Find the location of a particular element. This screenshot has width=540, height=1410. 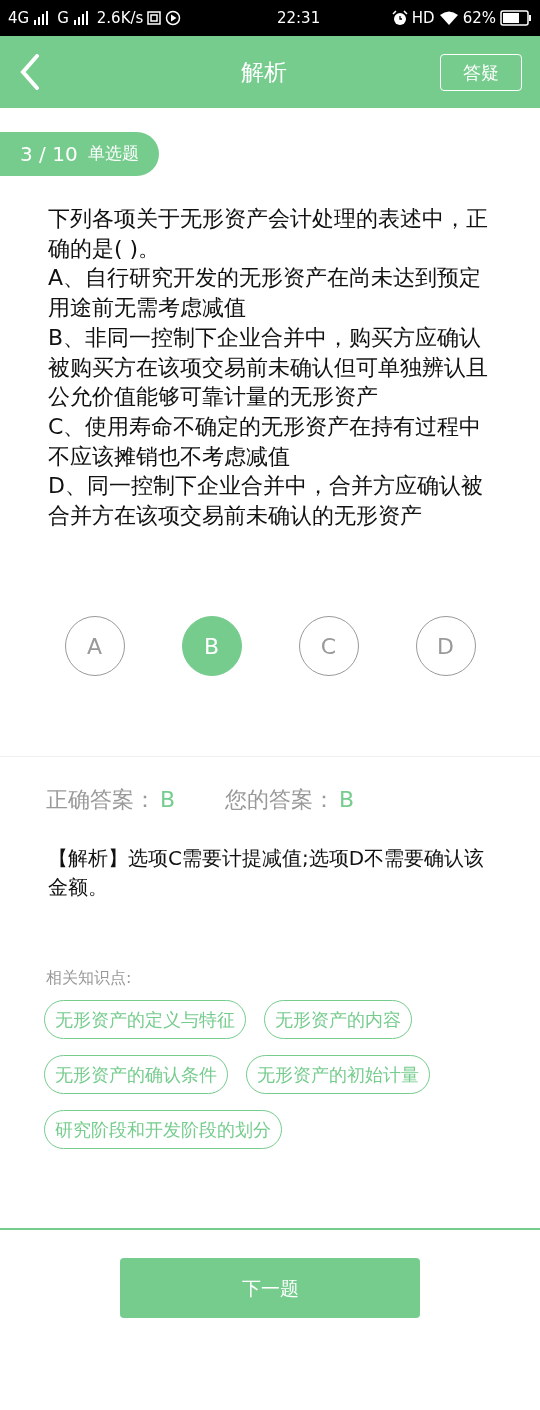

speed-text: 2.6K/s is located at coordinates (120, 18).